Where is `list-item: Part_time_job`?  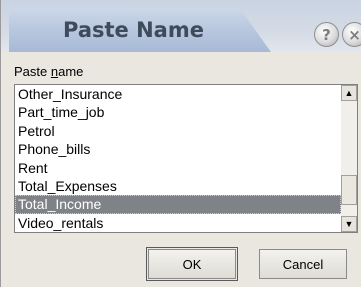
list-item: Part_time_job is located at coordinates (178, 112).